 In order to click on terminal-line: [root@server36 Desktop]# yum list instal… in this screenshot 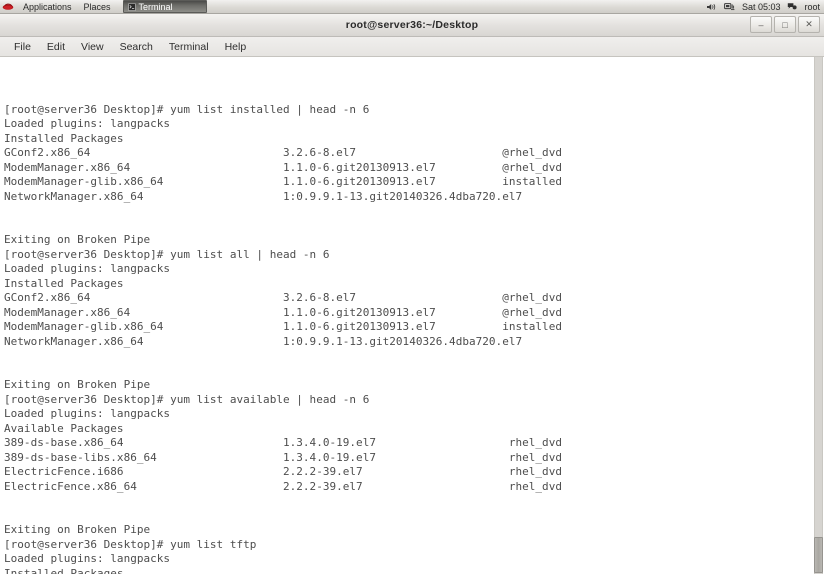, I will do `click(407, 110)`.